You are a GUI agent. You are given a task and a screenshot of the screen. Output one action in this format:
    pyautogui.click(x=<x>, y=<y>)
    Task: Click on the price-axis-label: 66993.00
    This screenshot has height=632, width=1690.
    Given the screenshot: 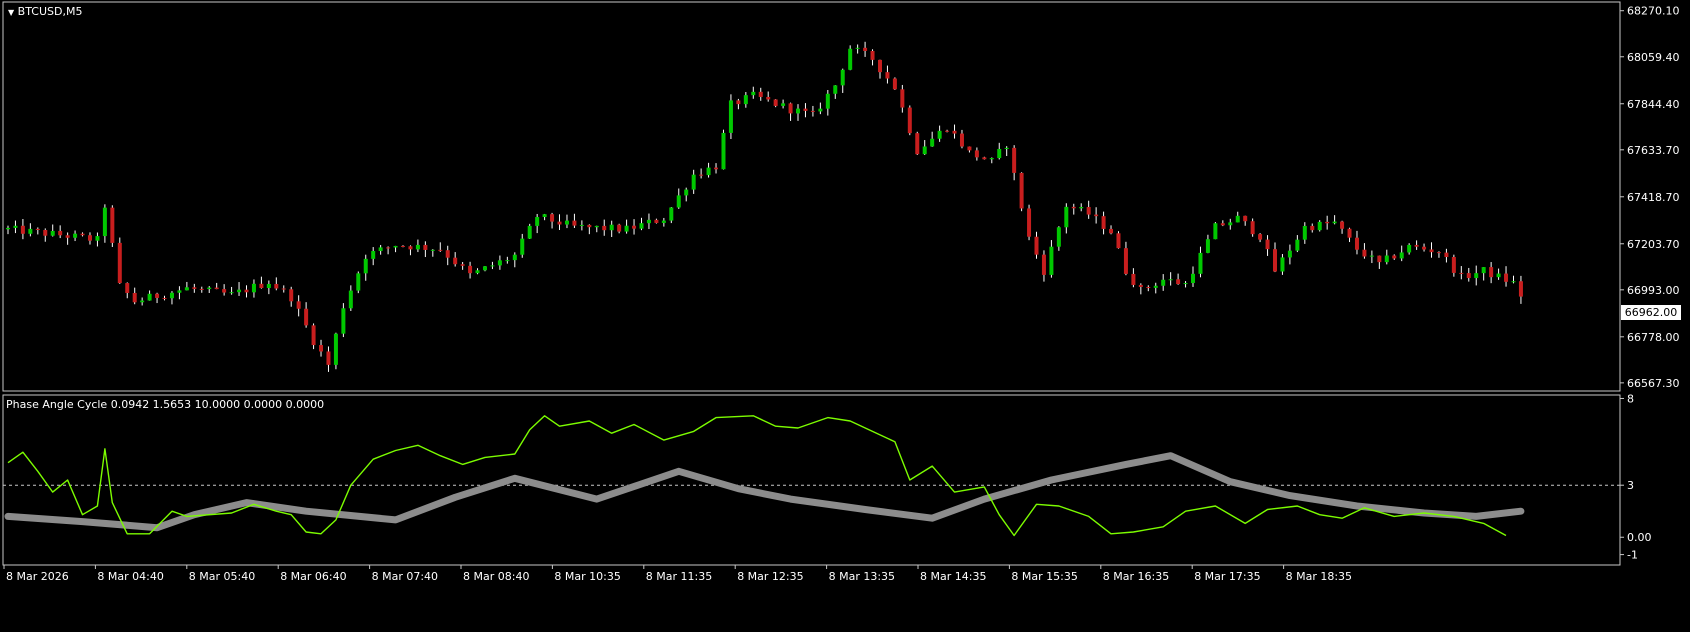 What is the action you would take?
    pyautogui.click(x=1653, y=290)
    